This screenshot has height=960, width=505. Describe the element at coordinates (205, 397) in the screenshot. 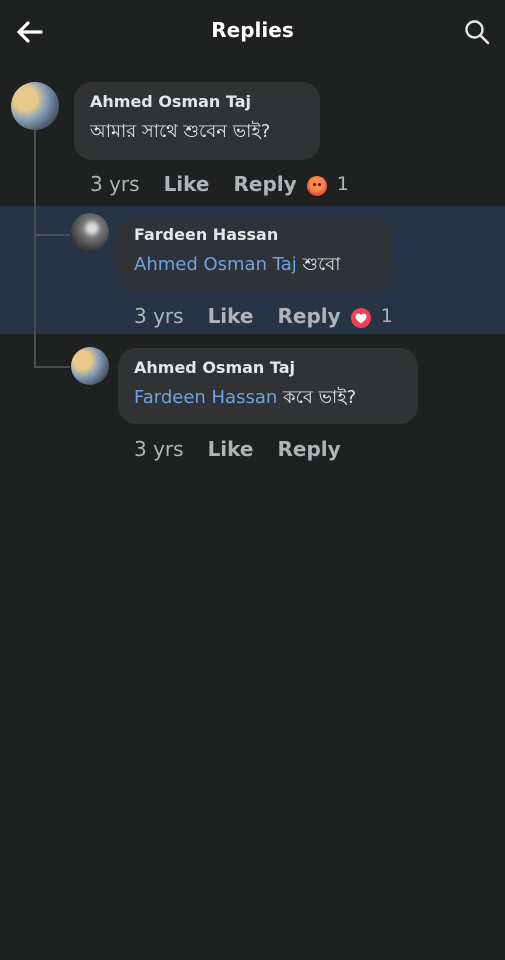

I see `mention-link: Fardeen Hassan` at that location.